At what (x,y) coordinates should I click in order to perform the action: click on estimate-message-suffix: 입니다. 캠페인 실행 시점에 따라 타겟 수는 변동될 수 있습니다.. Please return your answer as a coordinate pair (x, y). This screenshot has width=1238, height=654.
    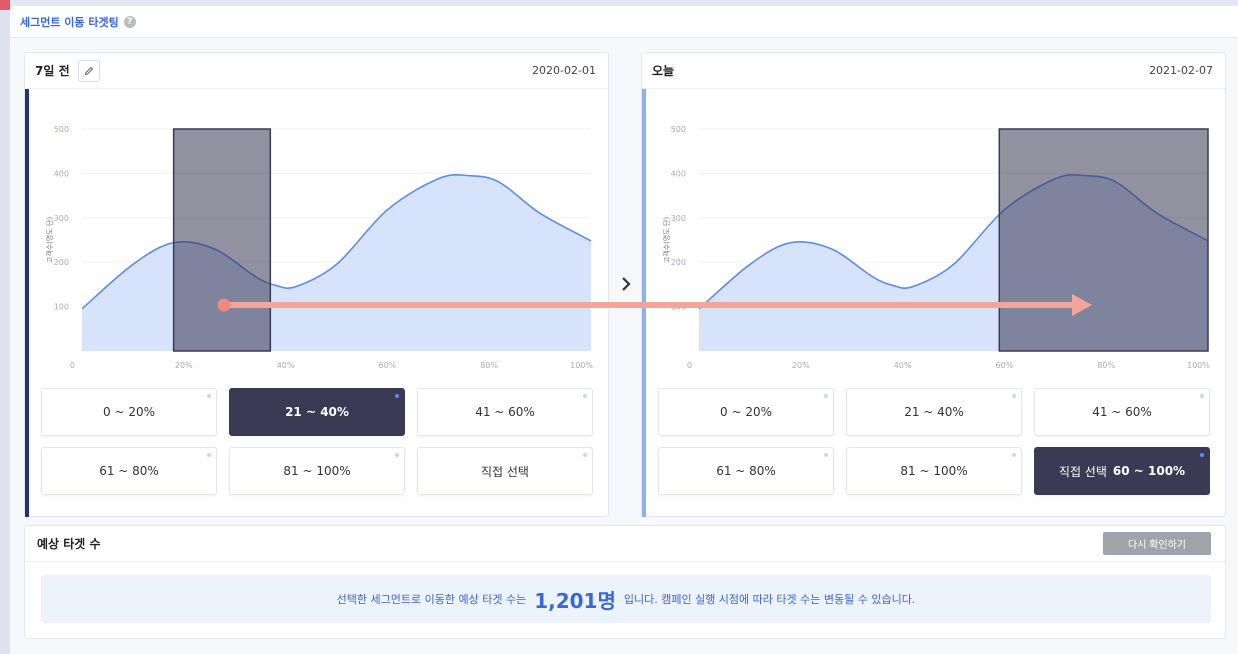
    Looking at the image, I should click on (769, 599).